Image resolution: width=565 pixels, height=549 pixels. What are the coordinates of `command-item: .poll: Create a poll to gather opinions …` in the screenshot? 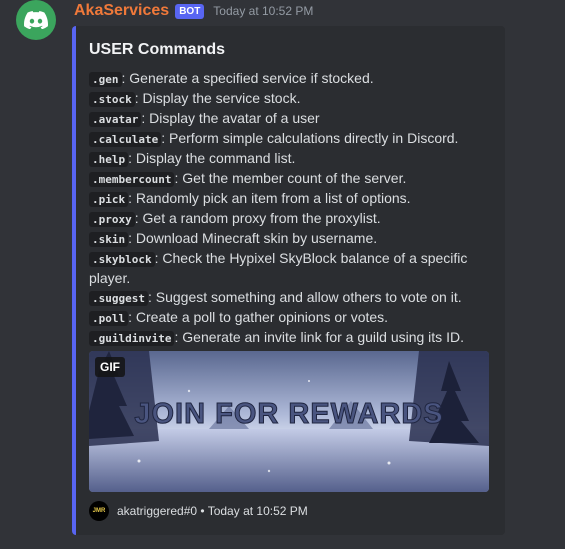 It's located at (289, 318).